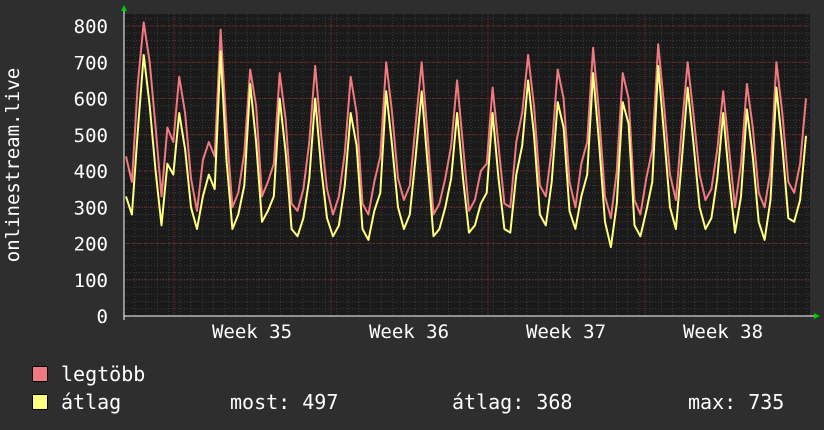 Image resolution: width=824 pixels, height=430 pixels. What do you see at coordinates (252, 332) in the screenshot?
I see `x-tick-label: Week 35` at bounding box center [252, 332].